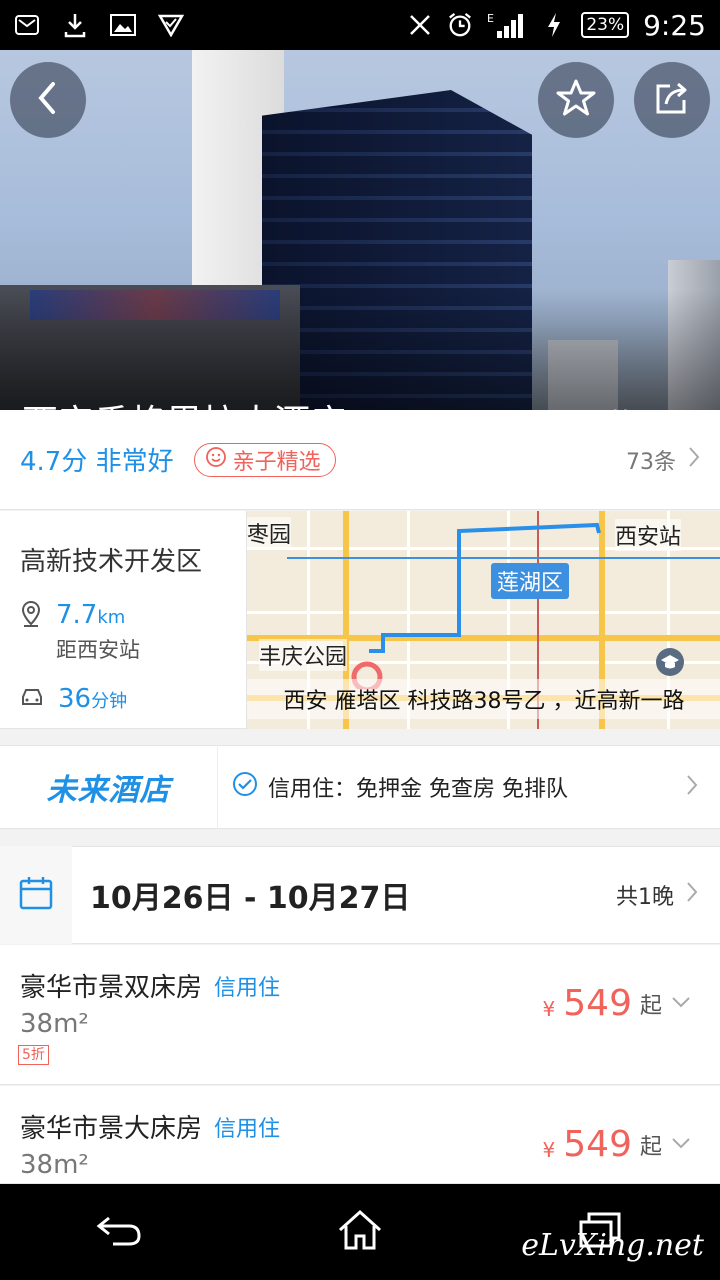 This screenshot has width=720, height=1280. I want to click on room-title: 豪华市景双床房 信用住, so click(150, 985).